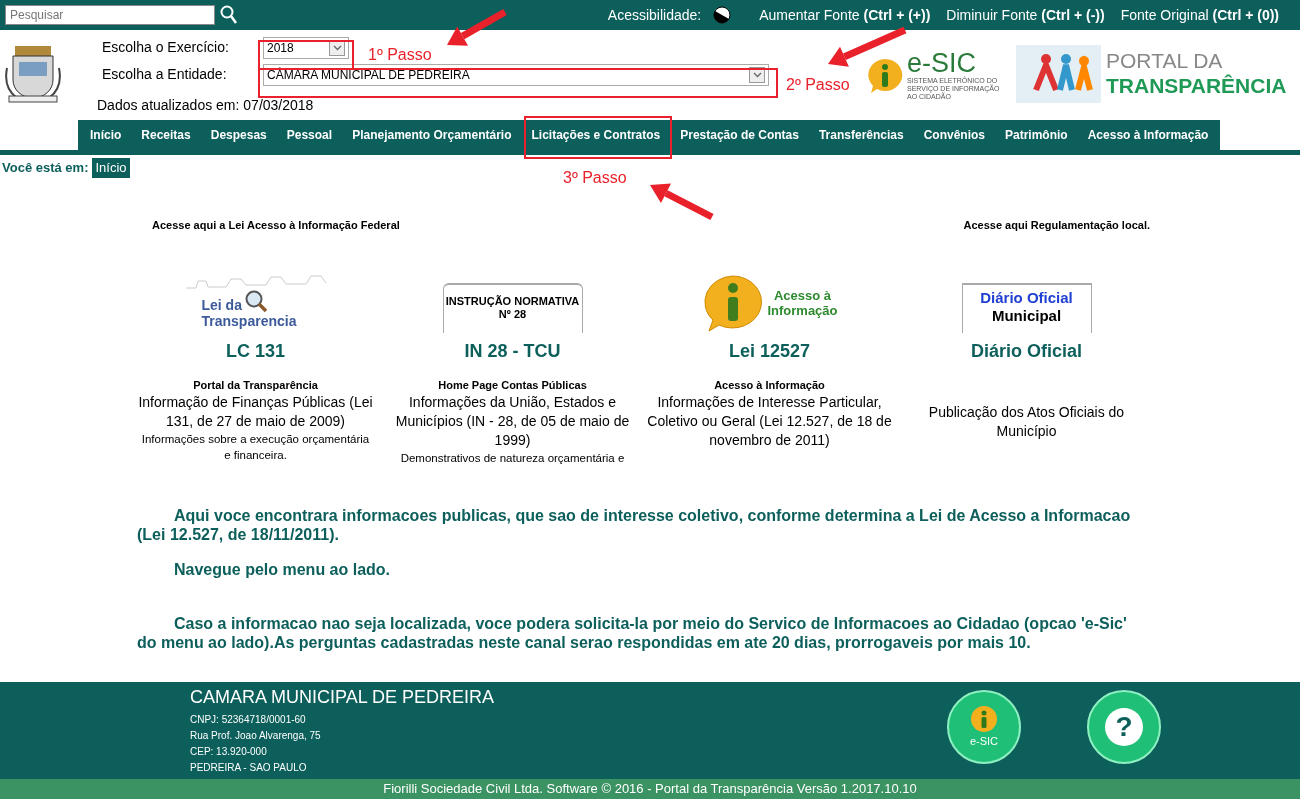  Describe the element at coordinates (229, 752) in the screenshot. I see `footer-line: CEP: 13.920-000` at that location.